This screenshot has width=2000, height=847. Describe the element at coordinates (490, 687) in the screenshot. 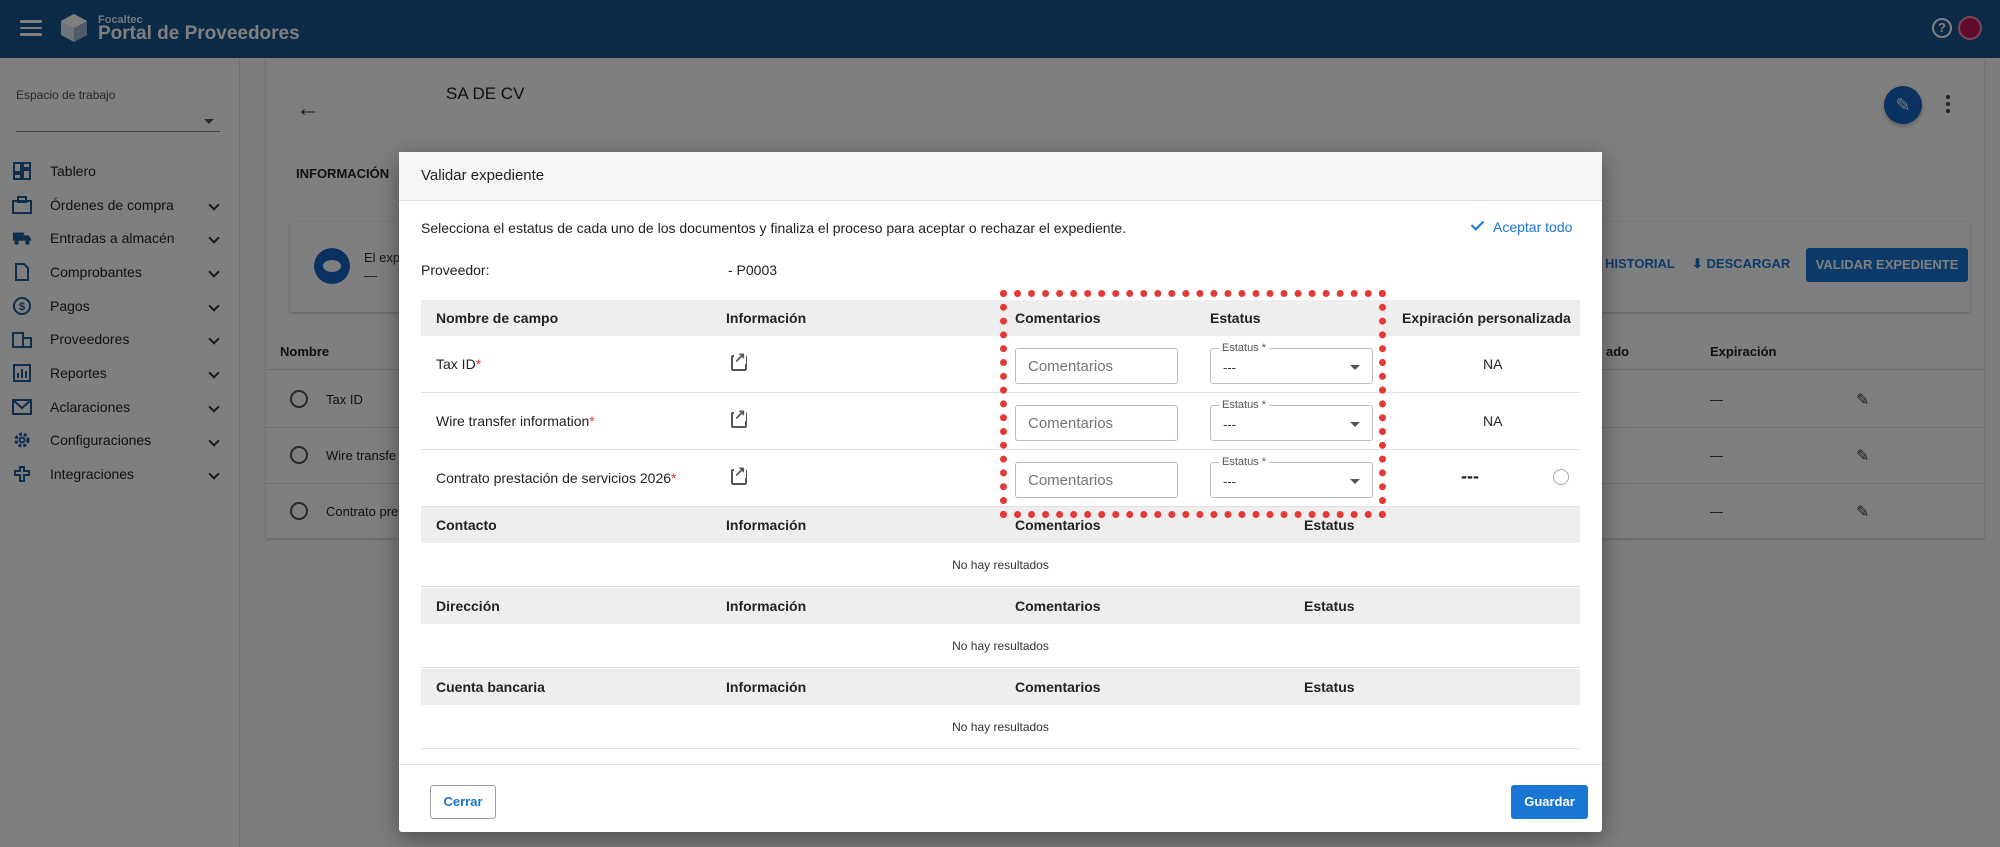

I see `section-name: Cuenta bancaria` at that location.